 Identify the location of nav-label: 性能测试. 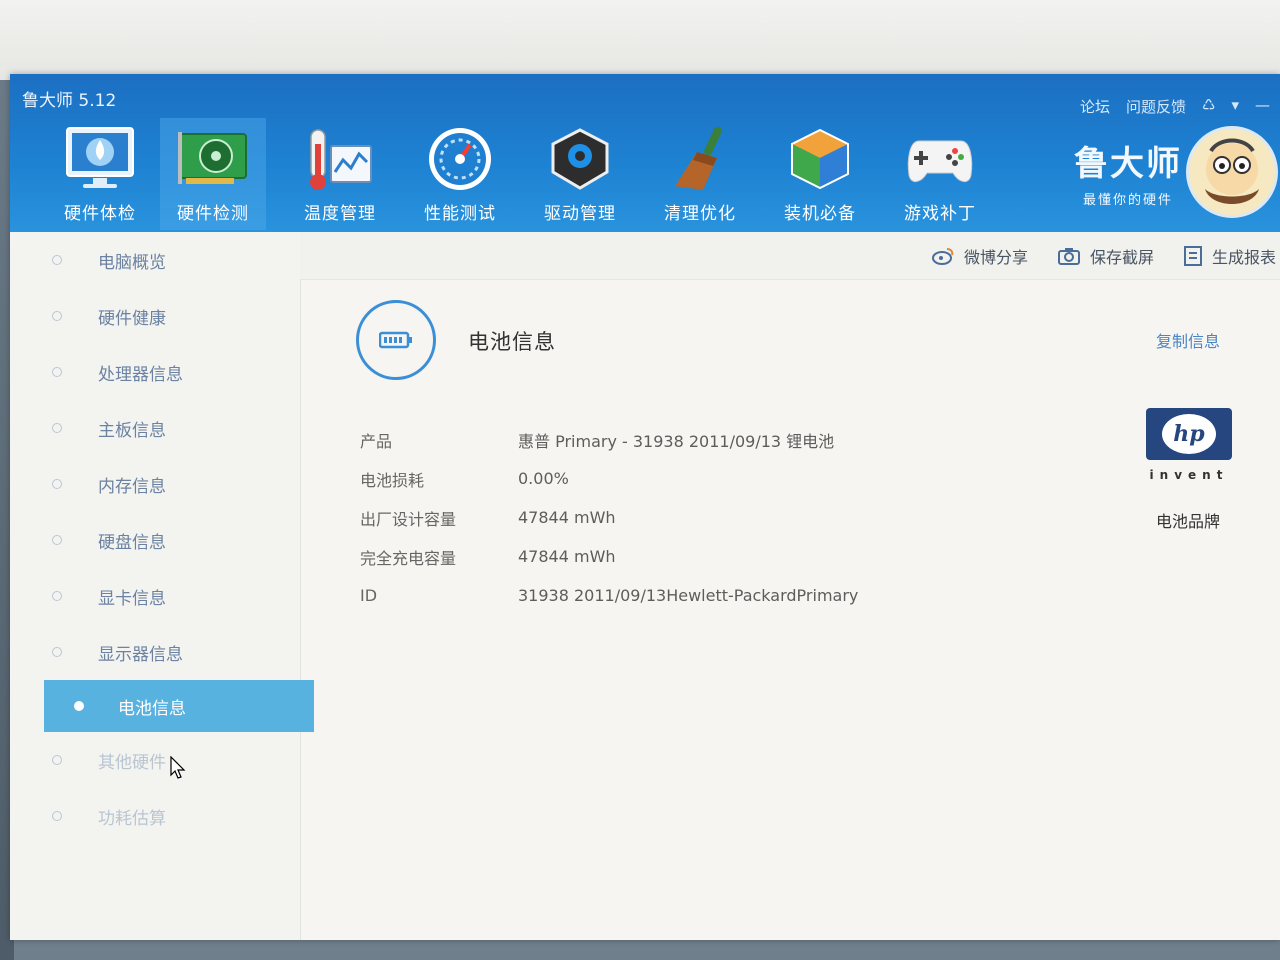
(460, 214).